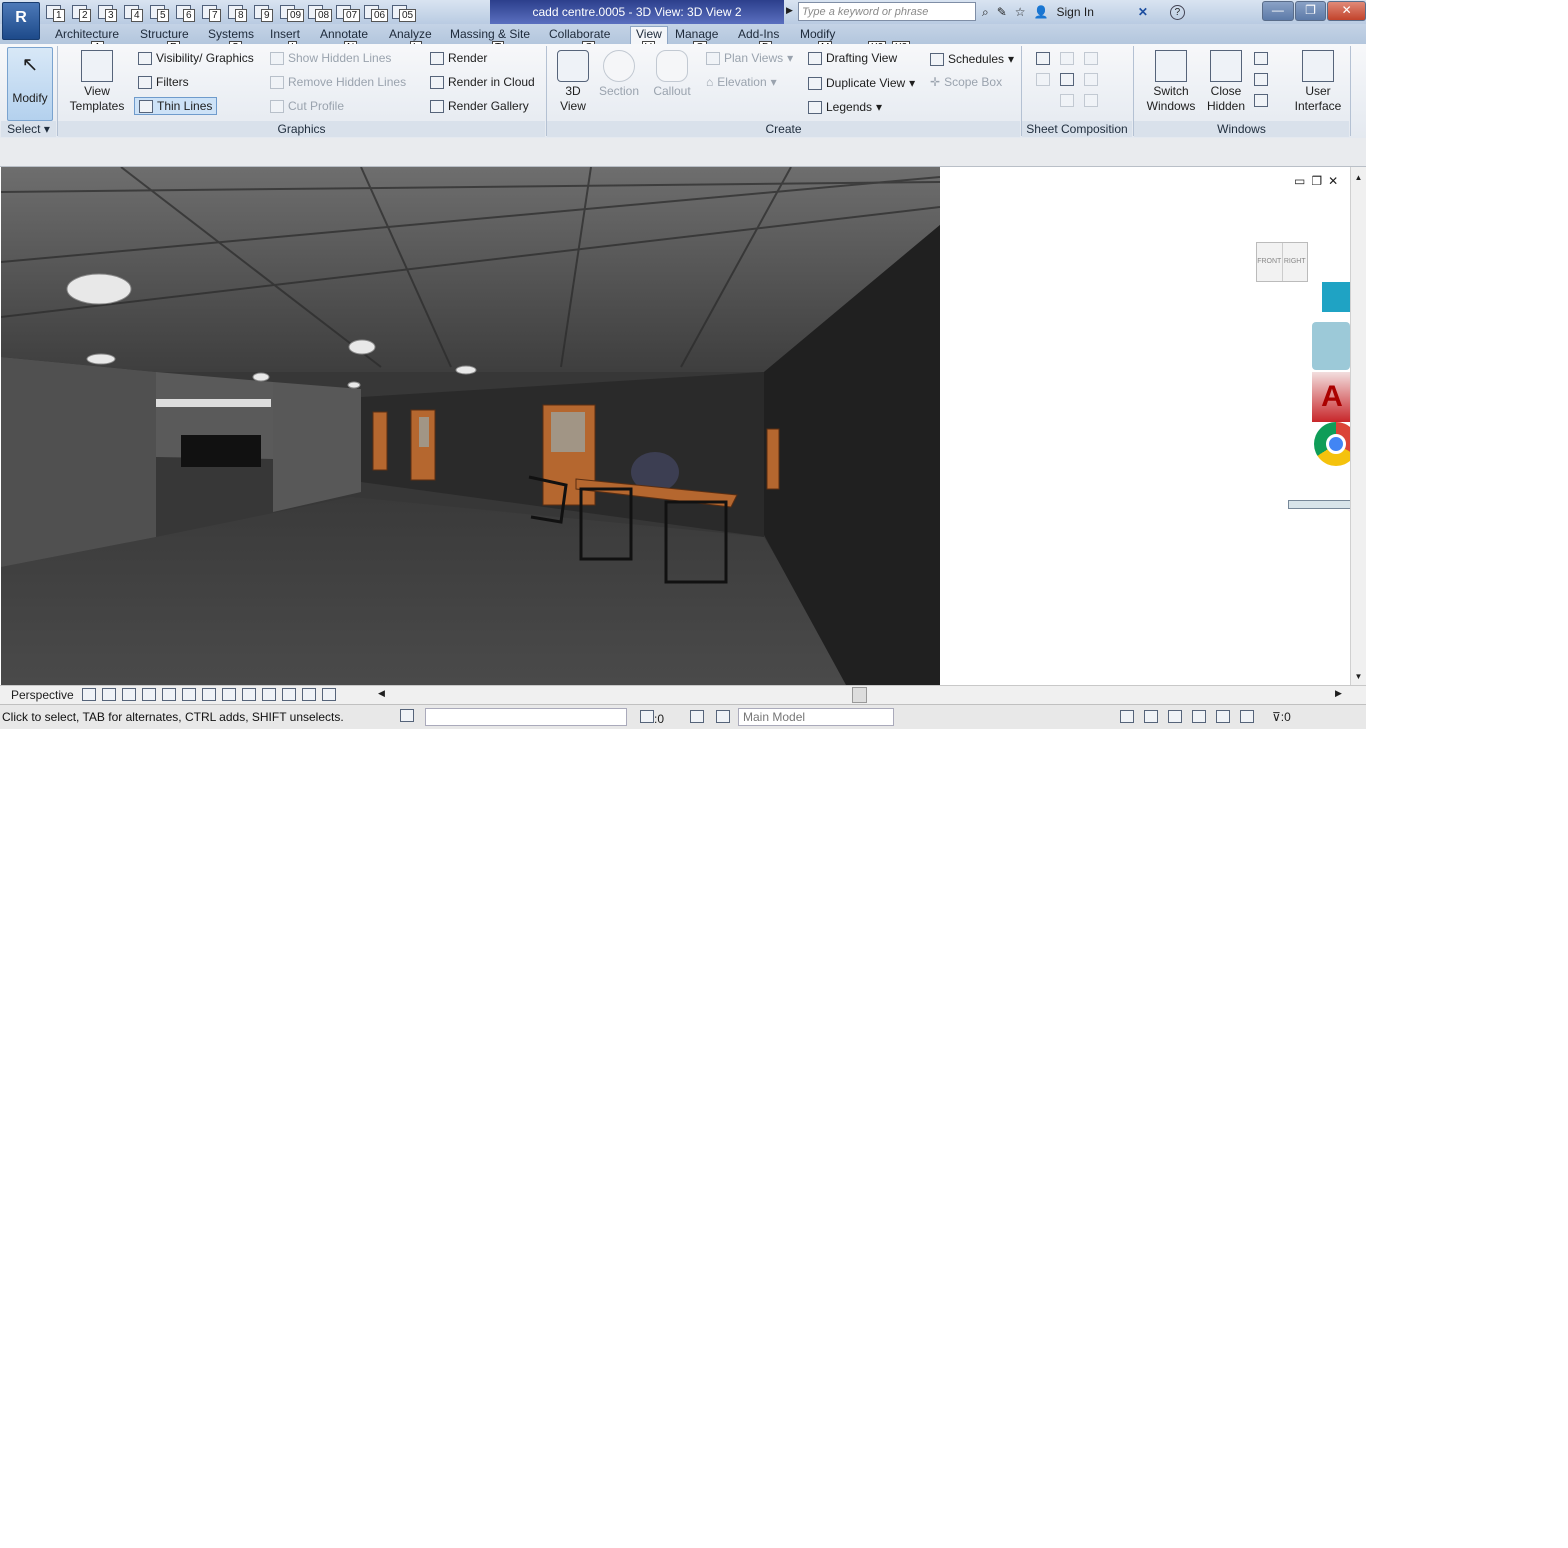 This screenshot has height=1548, width=1568. Describe the element at coordinates (1043, 58) in the screenshot. I see `new-sheet-icon` at that location.